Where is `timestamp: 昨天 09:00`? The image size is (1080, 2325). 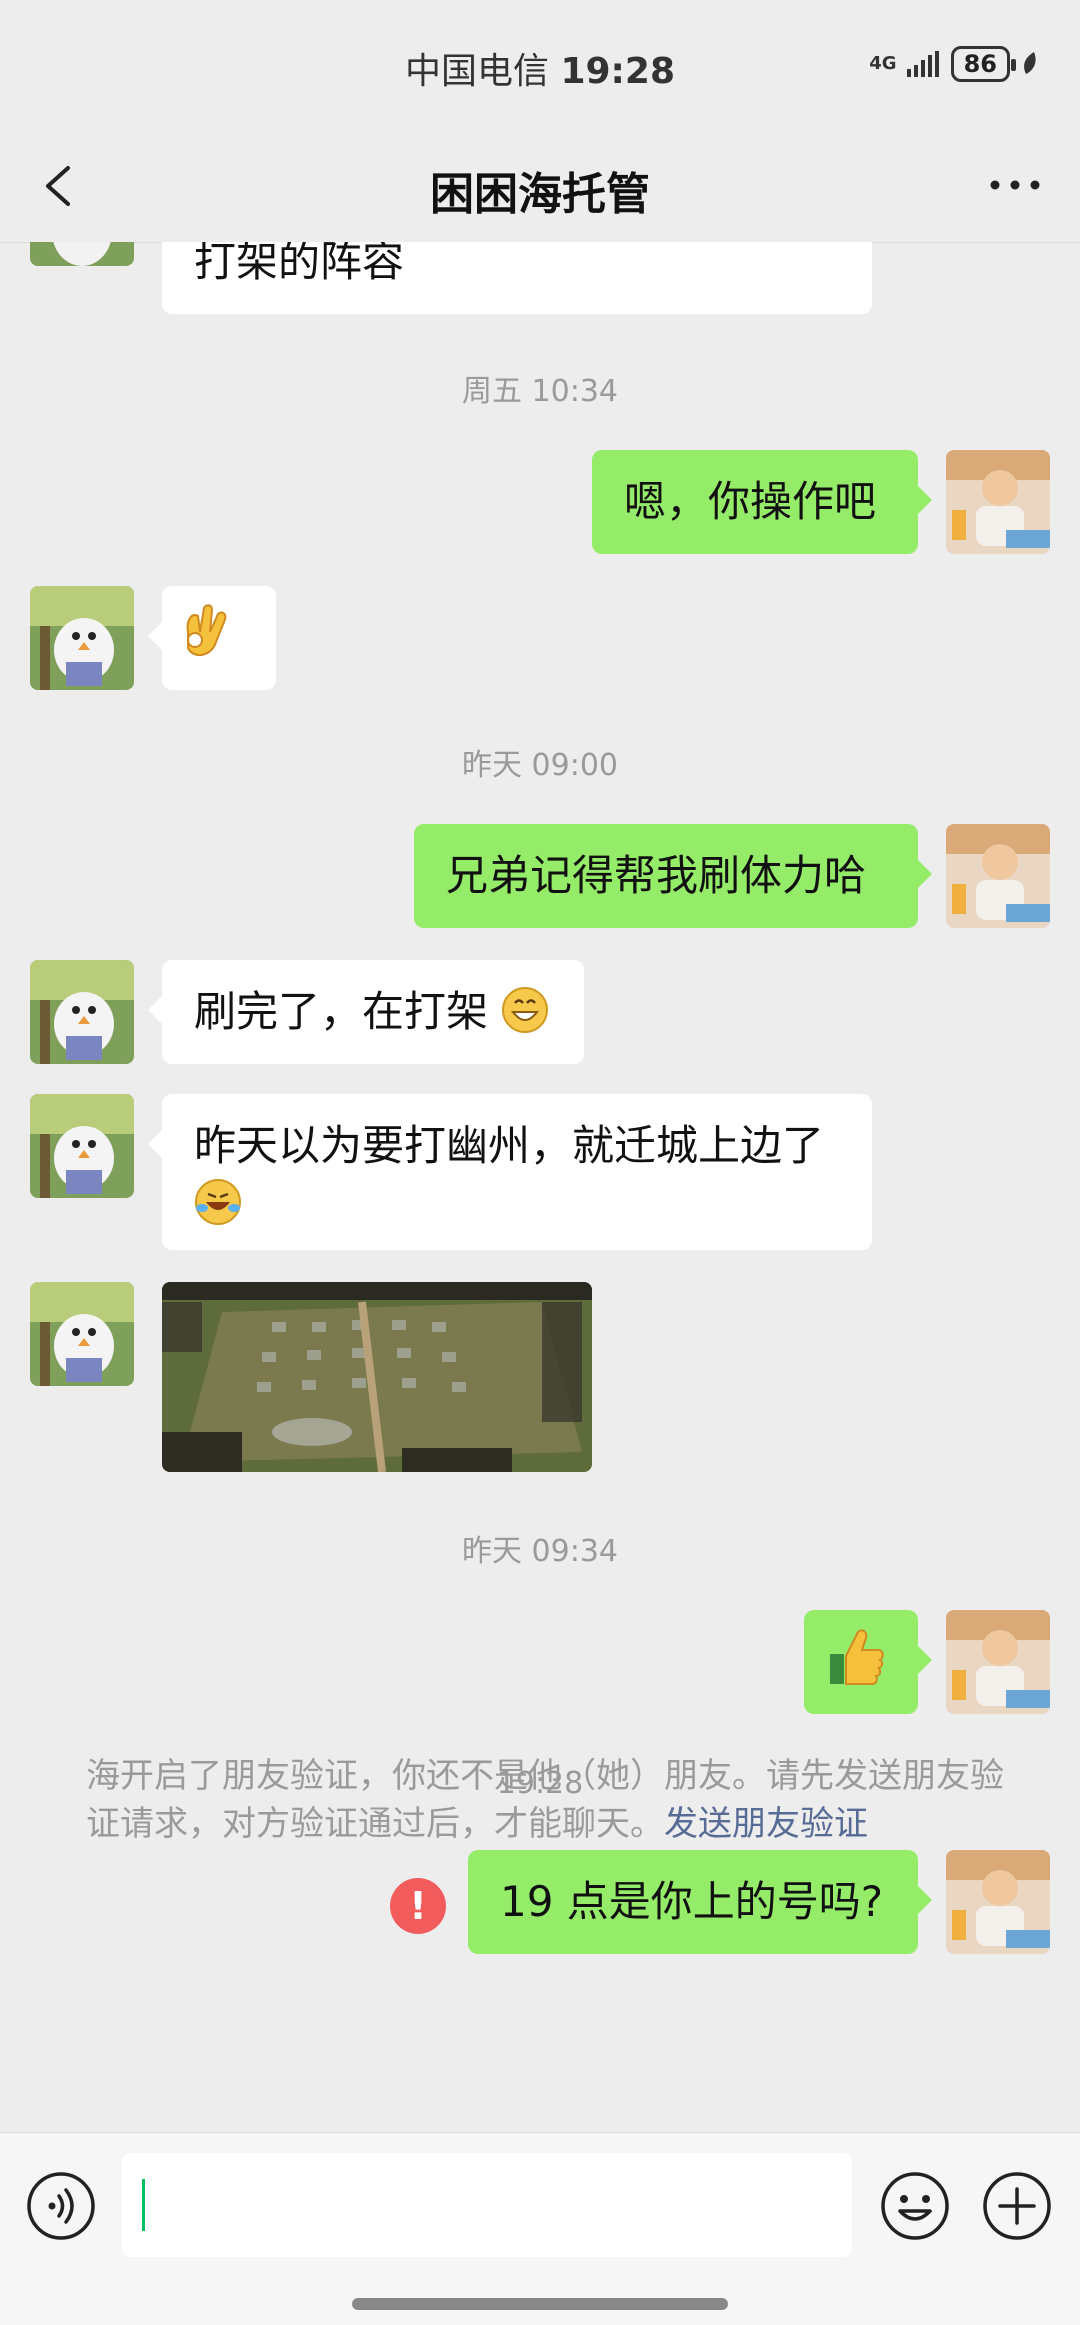 timestamp: 昨天 09:00 is located at coordinates (540, 765).